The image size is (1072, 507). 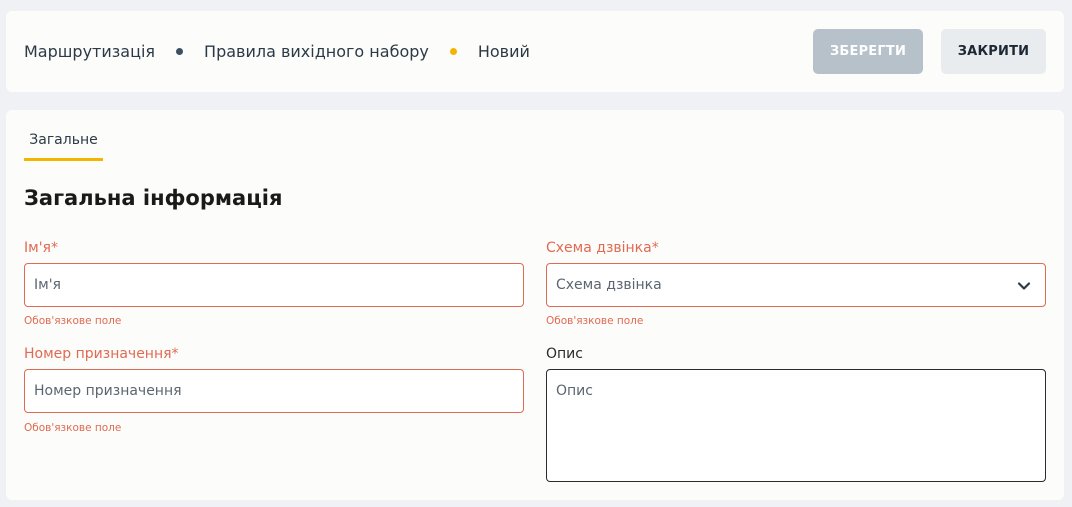 I want to click on destination-number-label: Номер призначення*, so click(x=101, y=354).